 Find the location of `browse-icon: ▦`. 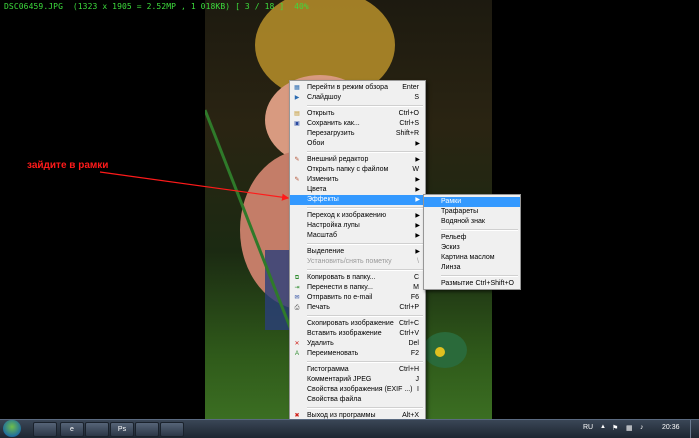

browse-icon: ▦ is located at coordinates (297, 88).